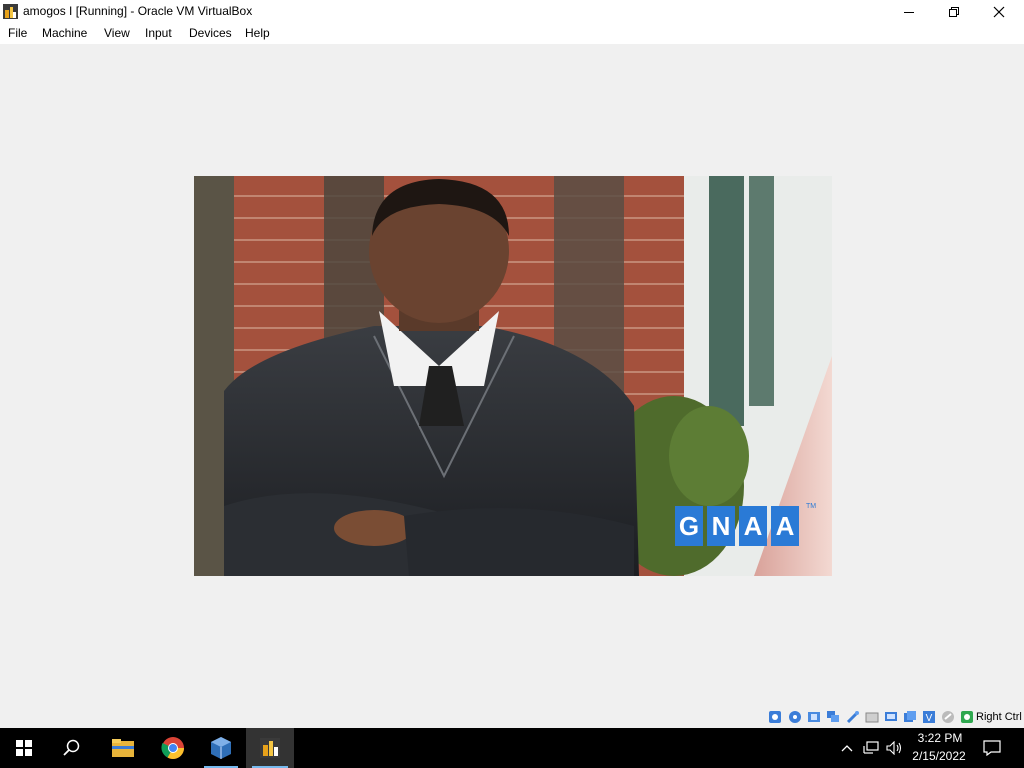  I want to click on show-hidden-icons-button, so click(847, 748).